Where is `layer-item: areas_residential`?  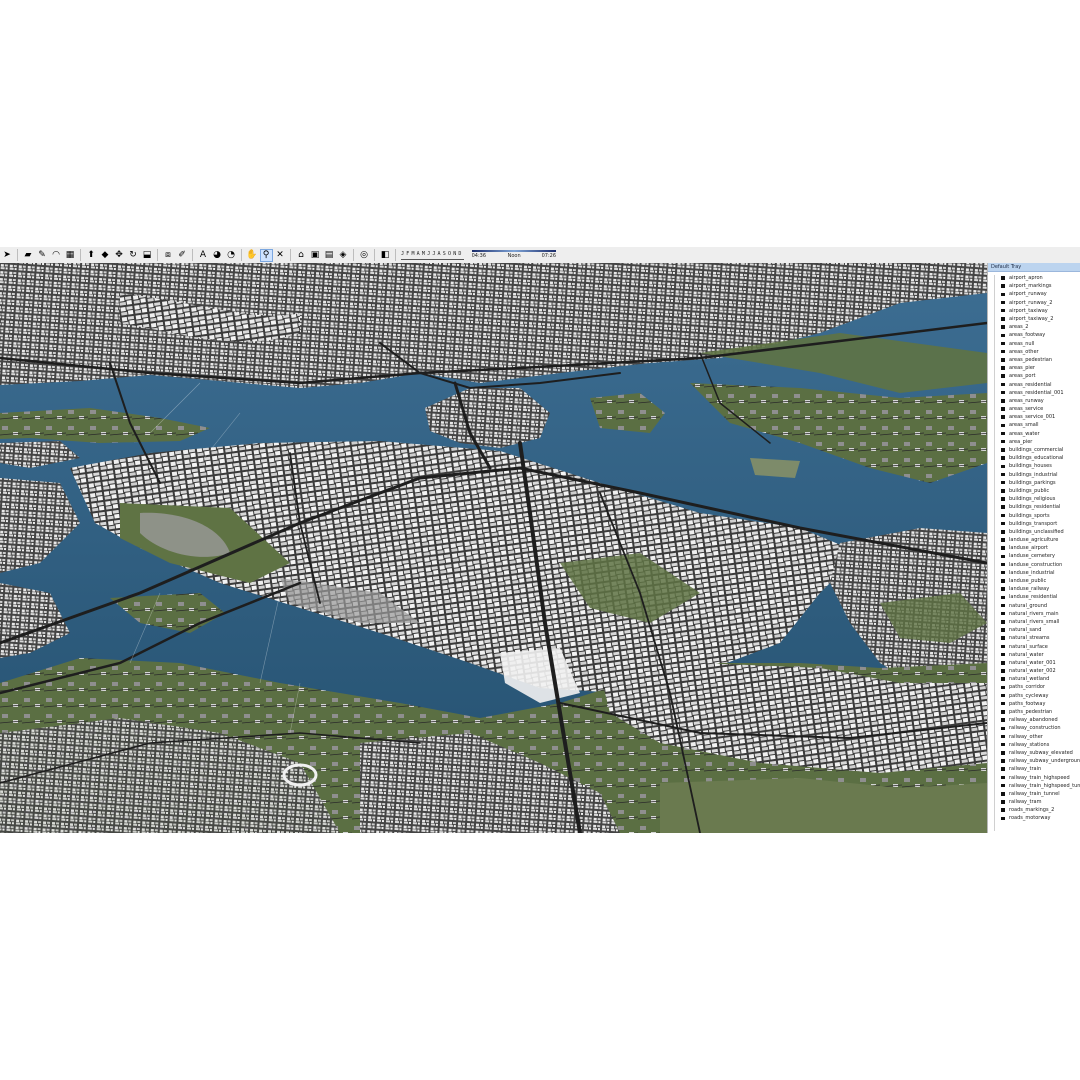 layer-item: areas_residential is located at coordinates (1034, 384).